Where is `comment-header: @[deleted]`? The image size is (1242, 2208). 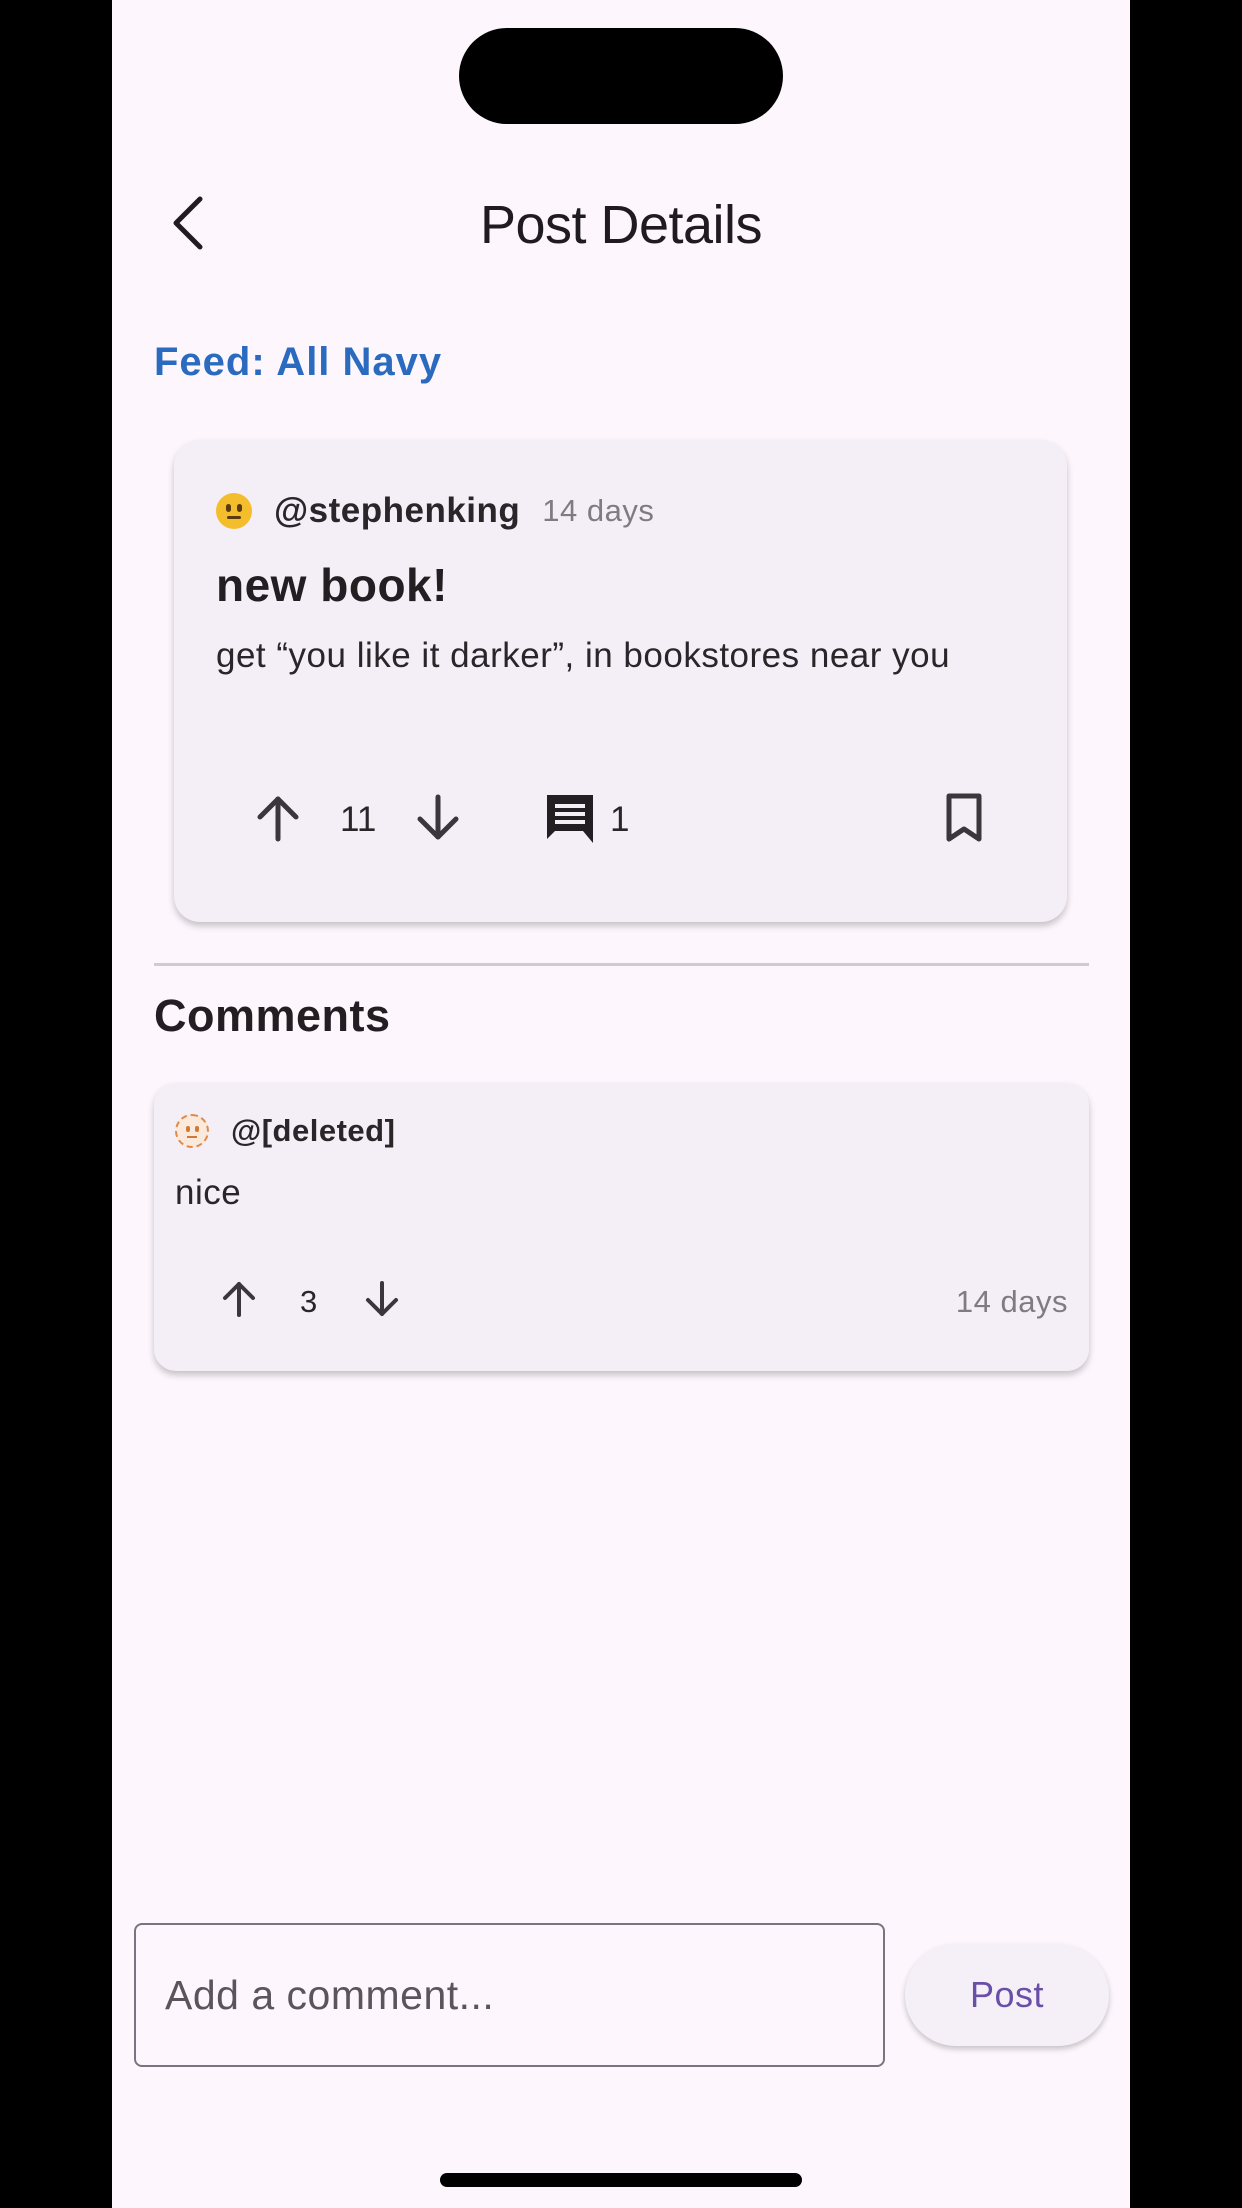
comment-header: @[deleted] is located at coordinates (285, 1131).